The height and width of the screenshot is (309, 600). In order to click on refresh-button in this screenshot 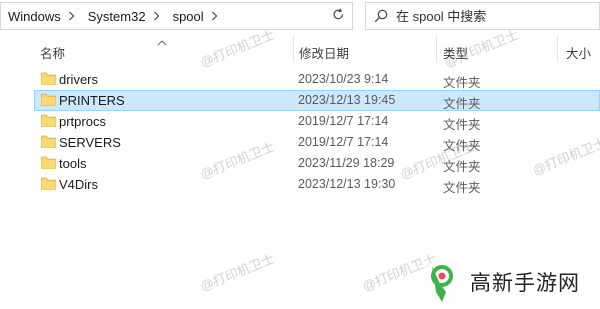, I will do `click(339, 16)`.